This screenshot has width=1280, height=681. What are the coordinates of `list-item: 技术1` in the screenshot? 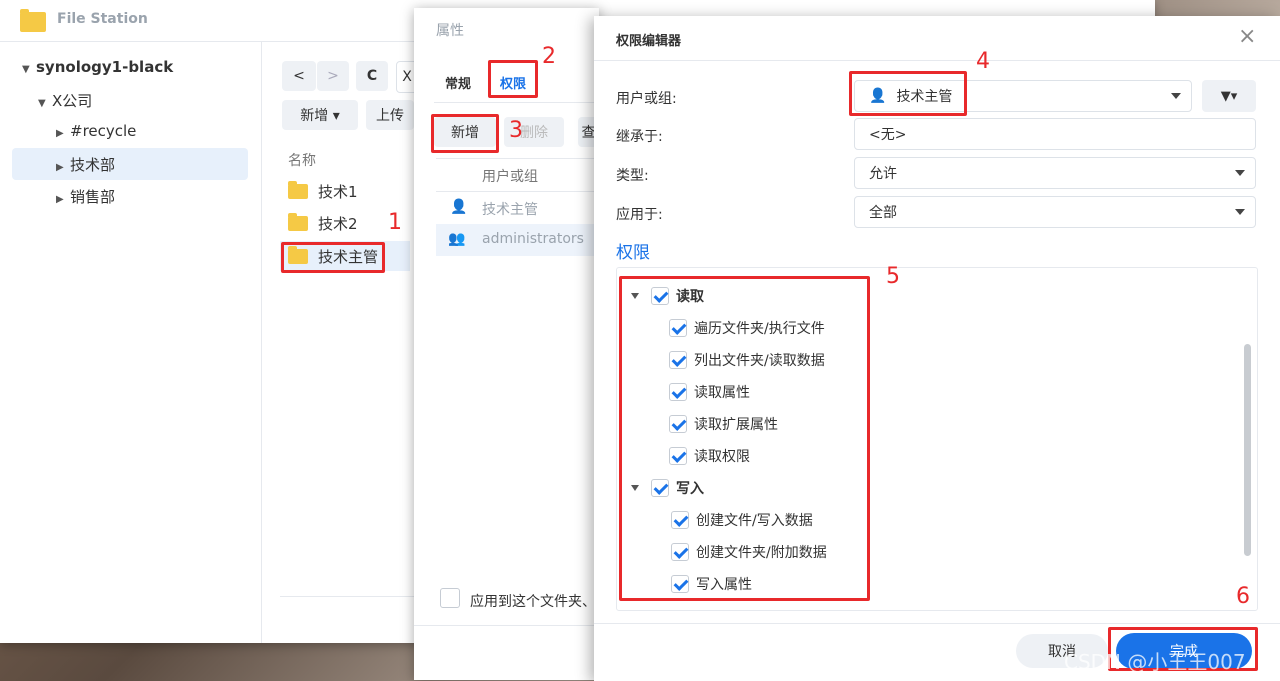 It's located at (345, 191).